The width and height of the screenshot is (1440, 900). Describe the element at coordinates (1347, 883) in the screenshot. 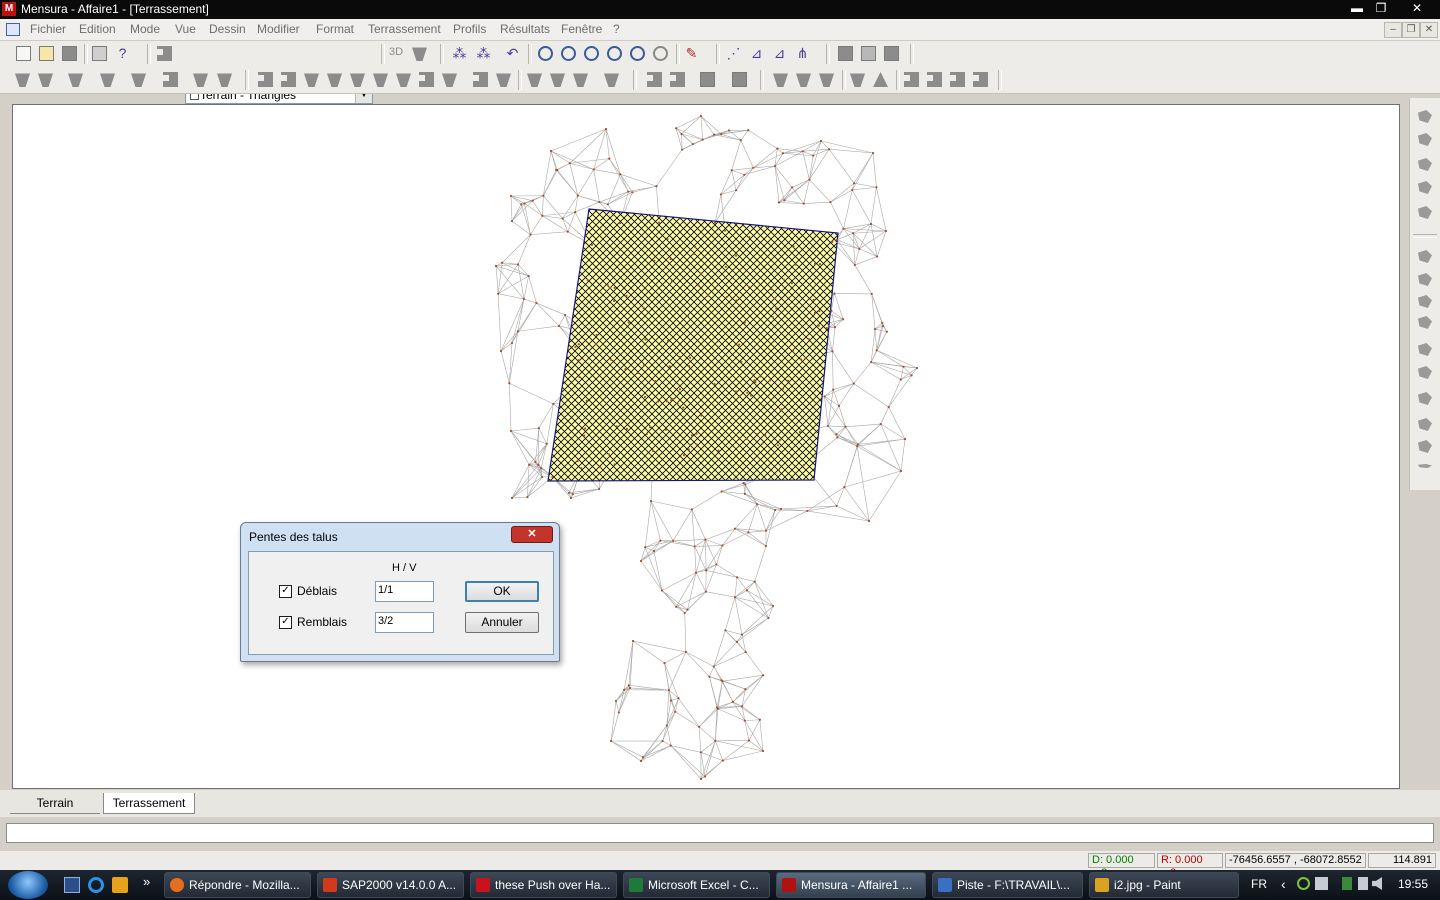

I see `battery-icon` at that location.